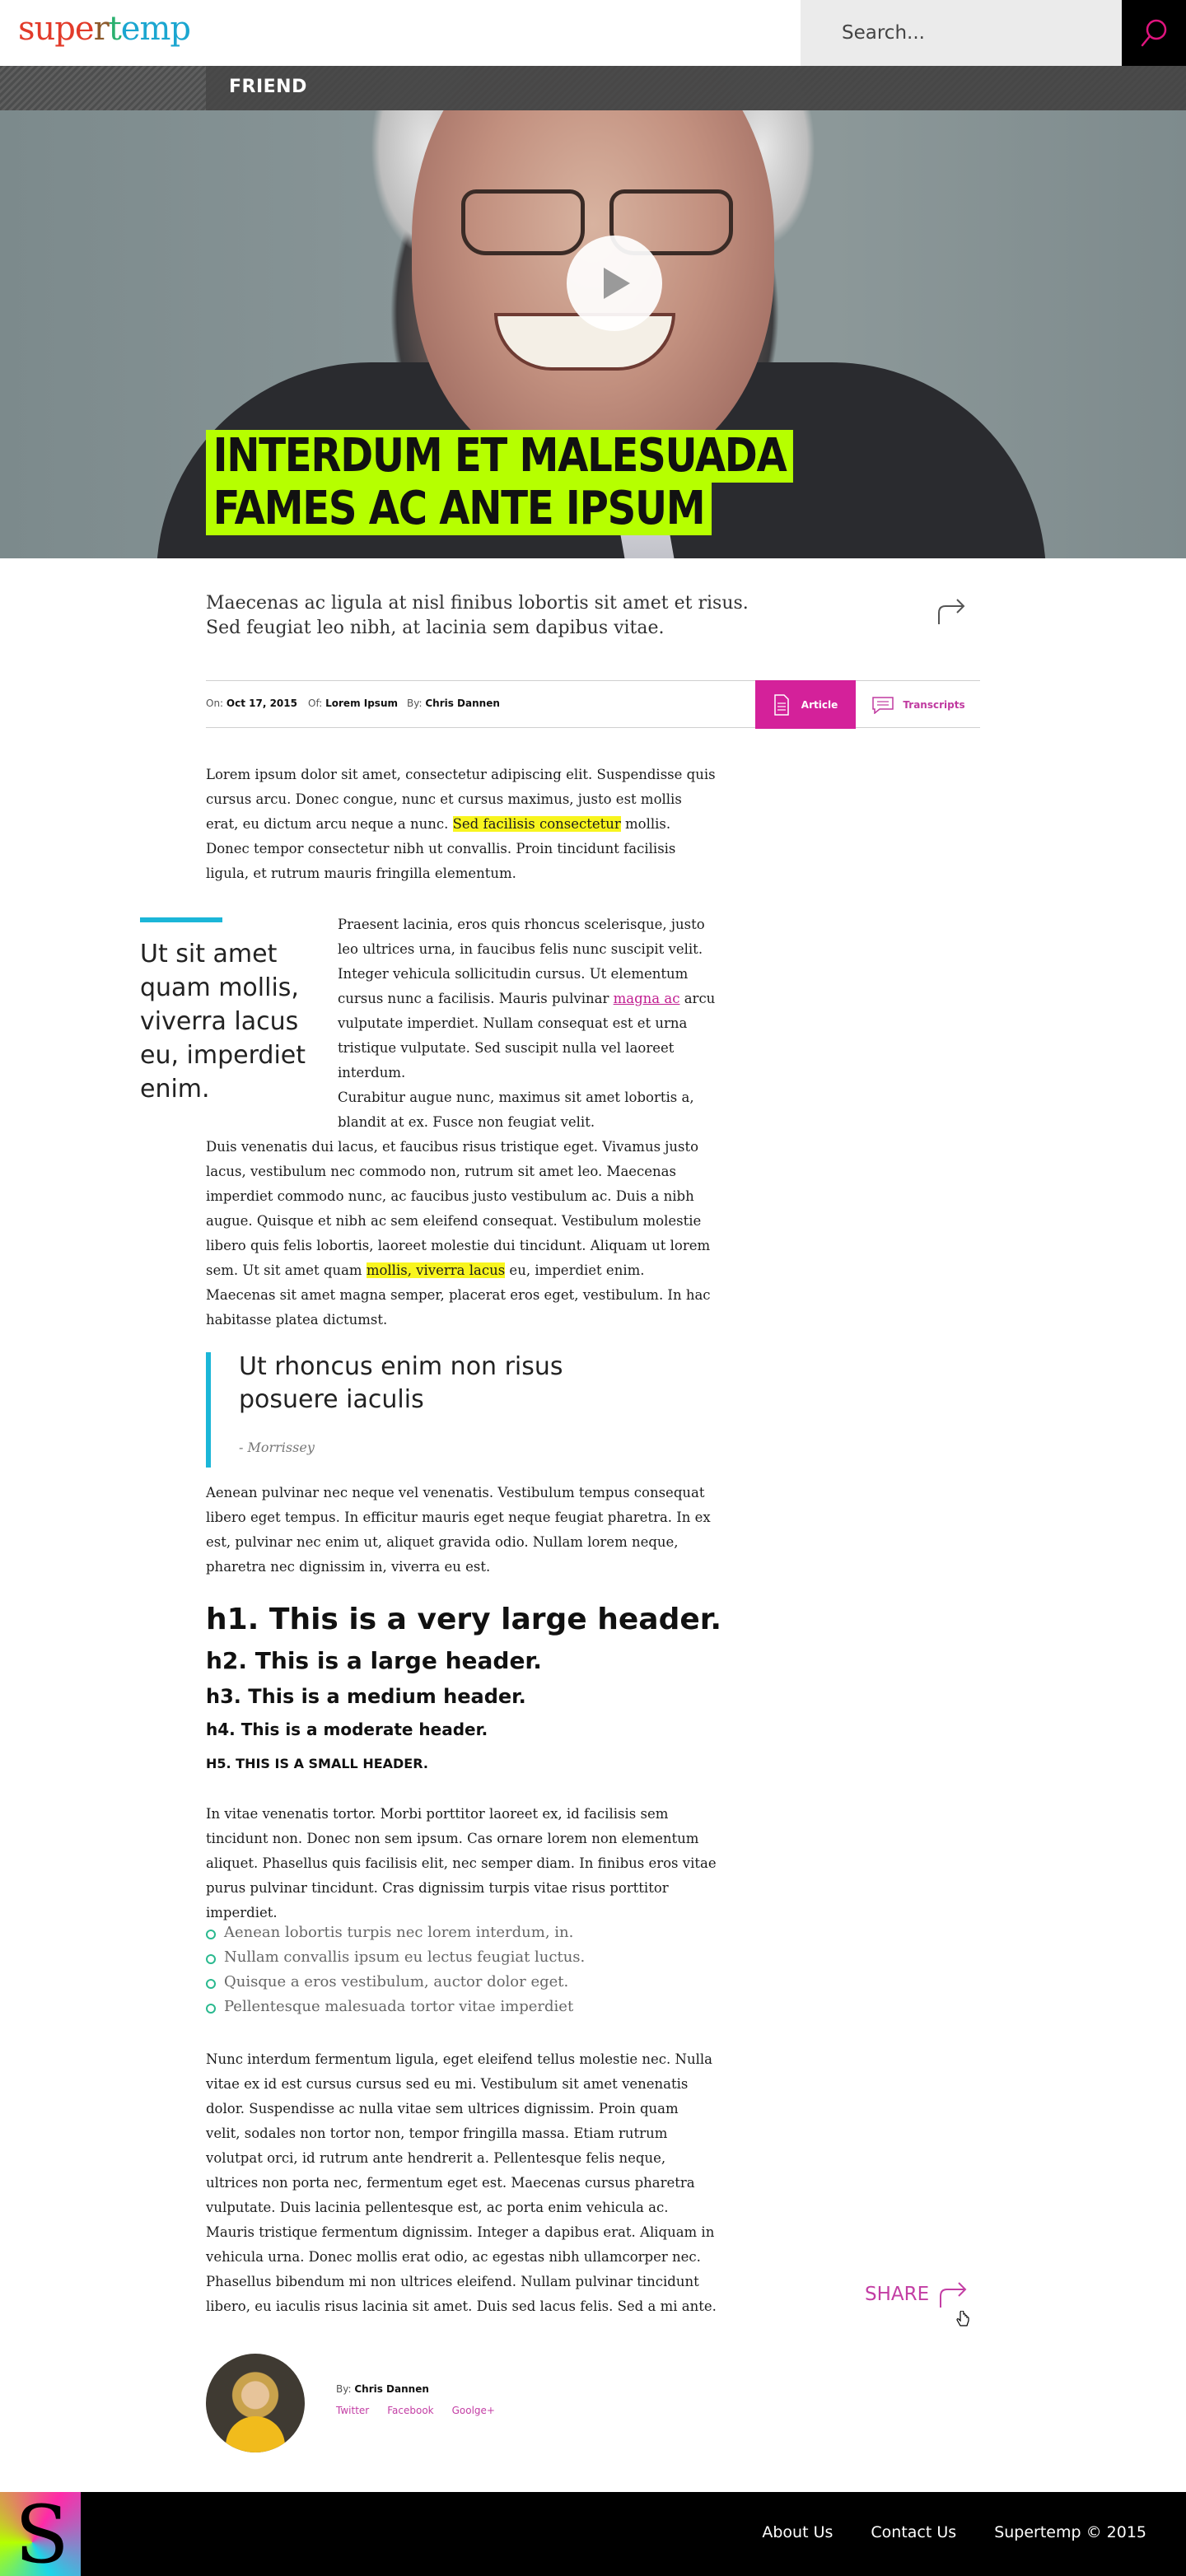 The height and width of the screenshot is (2576, 1186). What do you see at coordinates (617, 283) in the screenshot?
I see `play-icon` at bounding box center [617, 283].